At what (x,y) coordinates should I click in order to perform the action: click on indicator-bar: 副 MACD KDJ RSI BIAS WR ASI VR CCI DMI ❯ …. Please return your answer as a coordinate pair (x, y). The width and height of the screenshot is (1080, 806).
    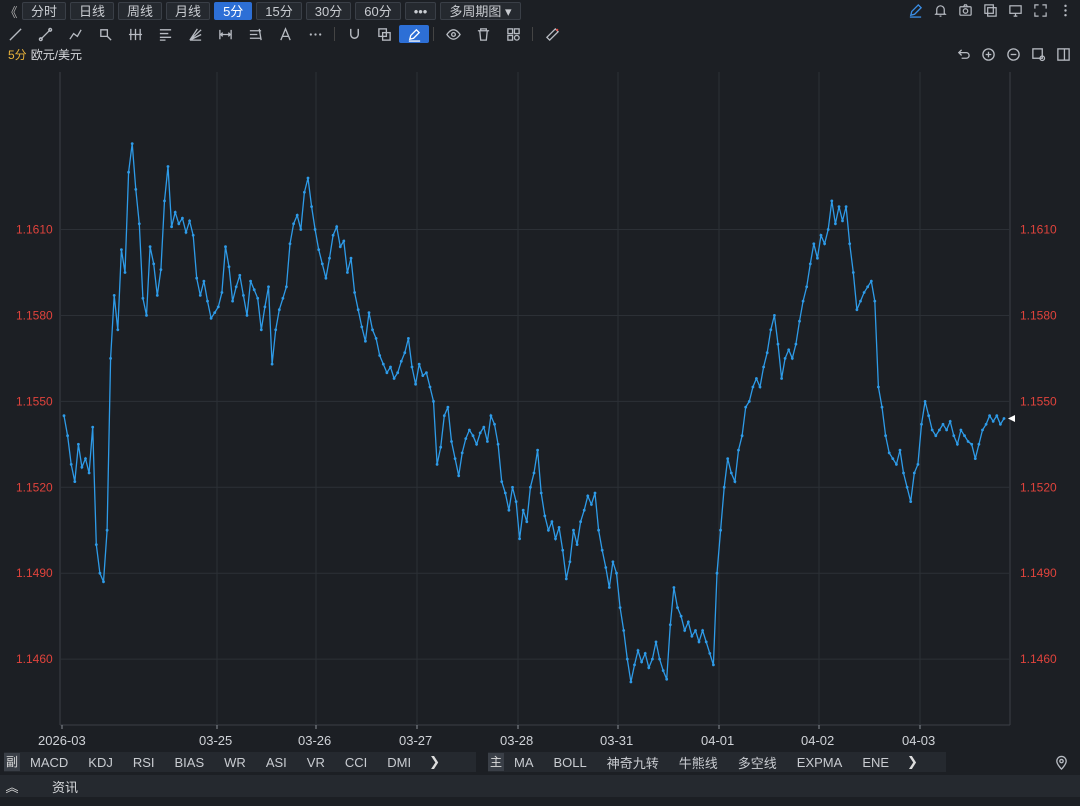
    Looking at the image, I should click on (540, 762).